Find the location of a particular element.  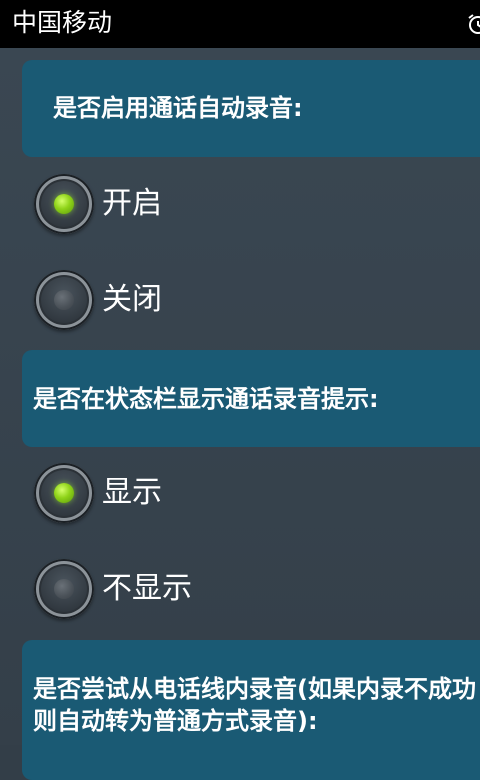

radio-button-enable is located at coordinates (64, 204).